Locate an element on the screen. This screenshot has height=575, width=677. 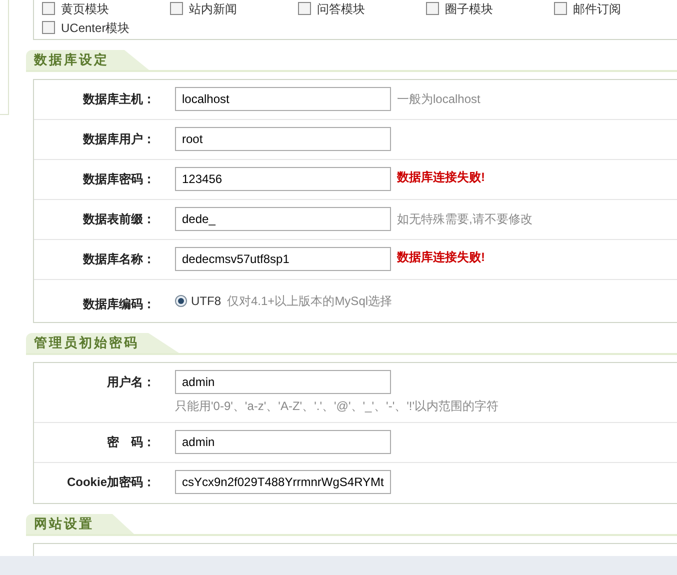
field-label: Cookie加密码： is located at coordinates (110, 482).